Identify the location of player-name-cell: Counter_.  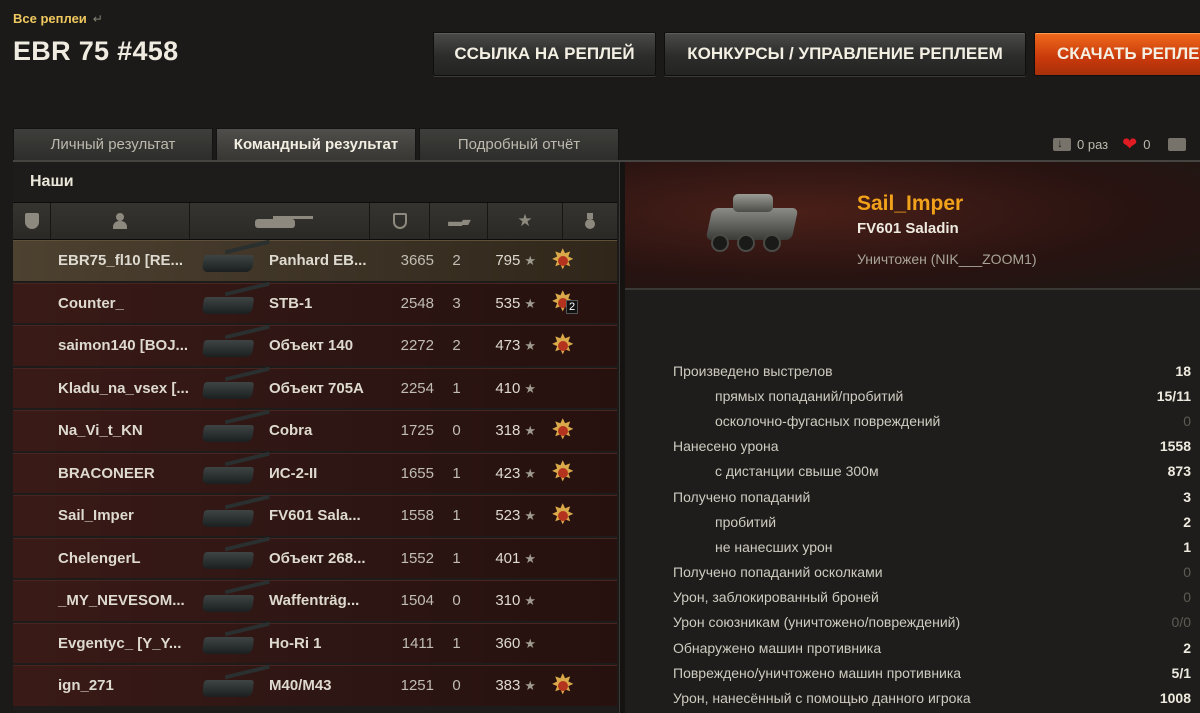
(103, 303).